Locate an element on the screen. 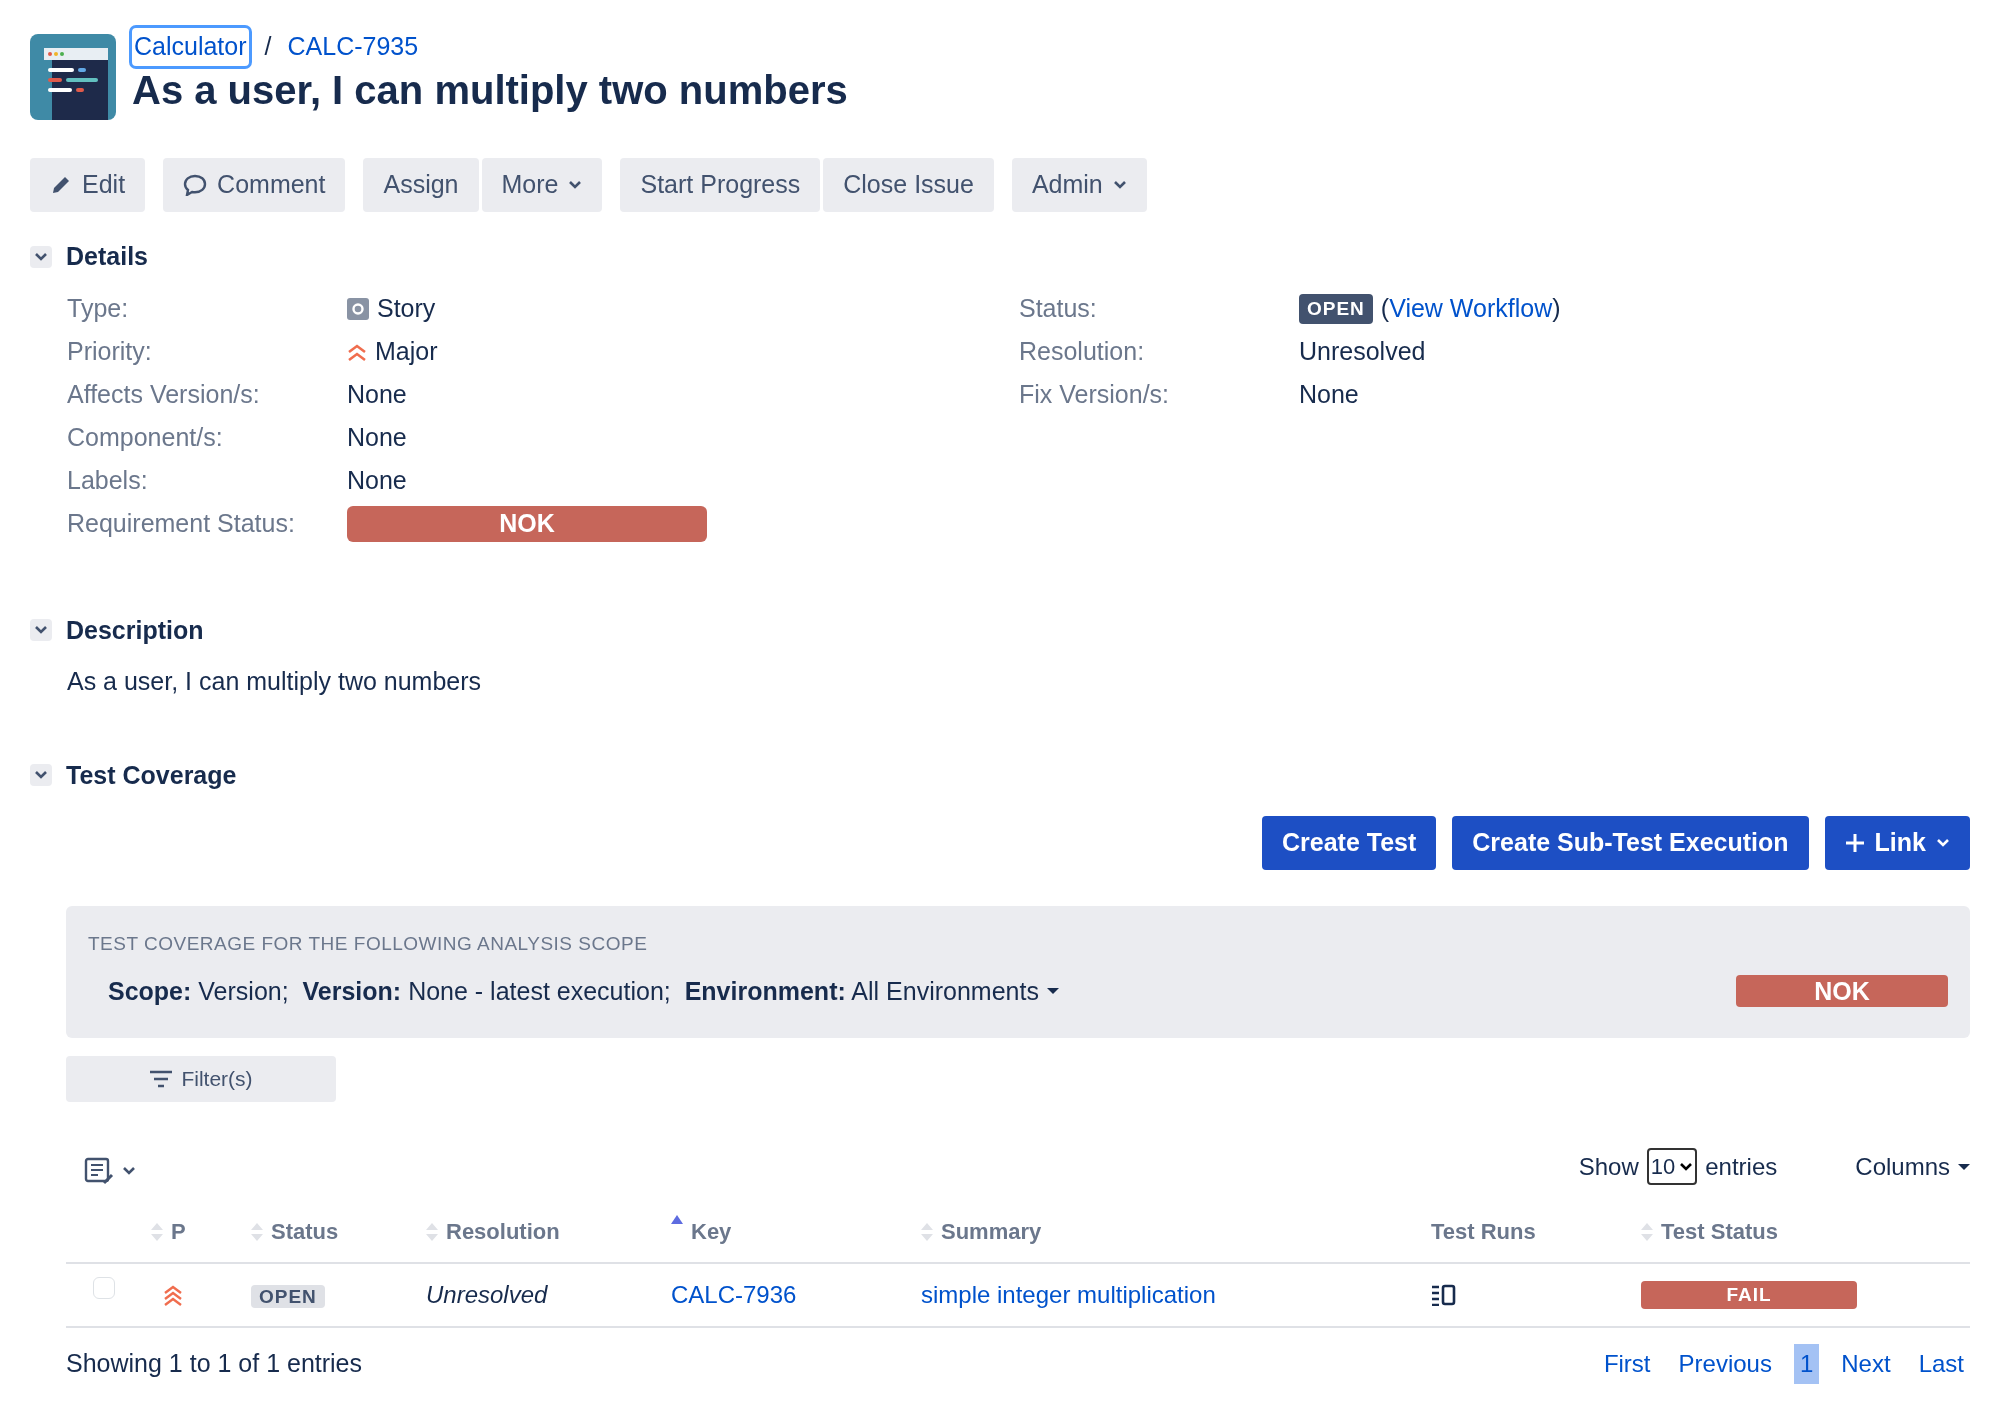 The width and height of the screenshot is (2000, 1410). field-label: Component/s: is located at coordinates (145, 438).